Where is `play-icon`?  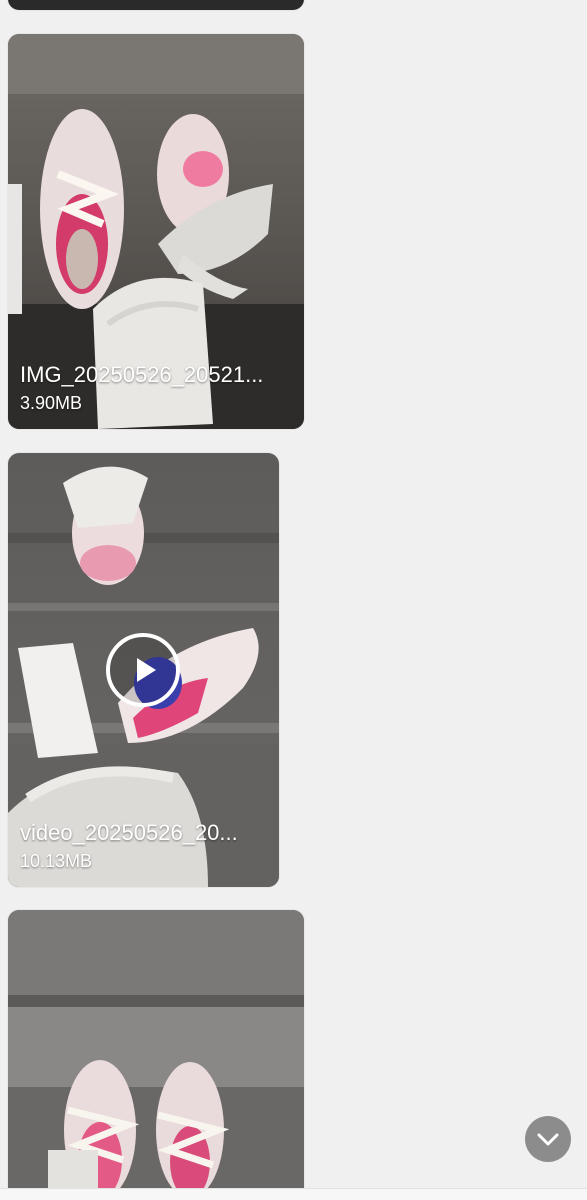
play-icon is located at coordinates (146, 670).